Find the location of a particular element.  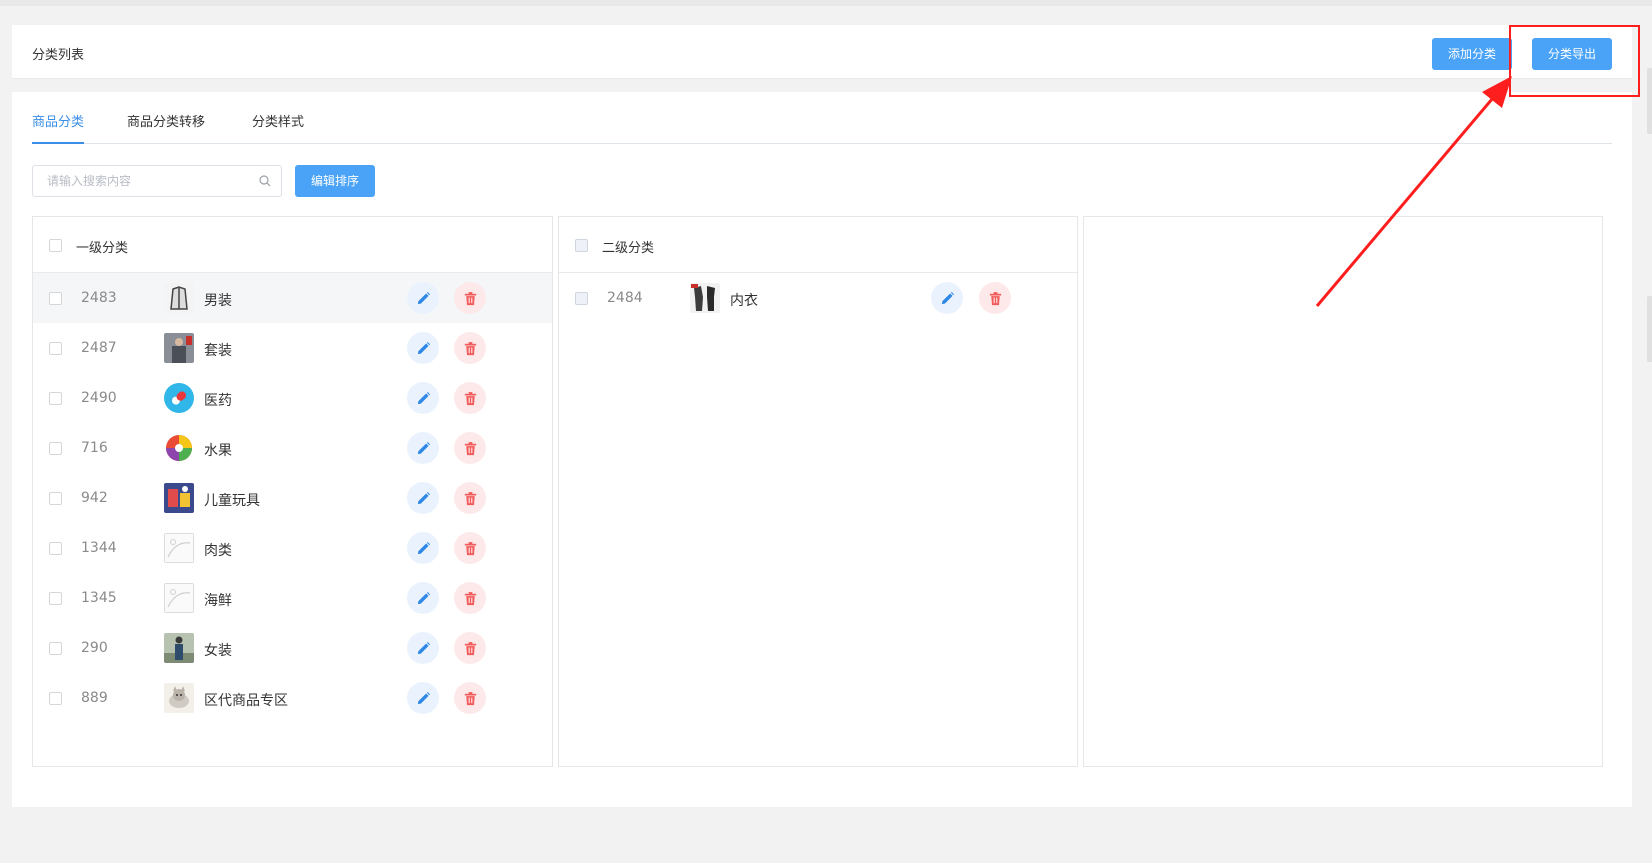

level2-header: 二级分类 is located at coordinates (818, 245).